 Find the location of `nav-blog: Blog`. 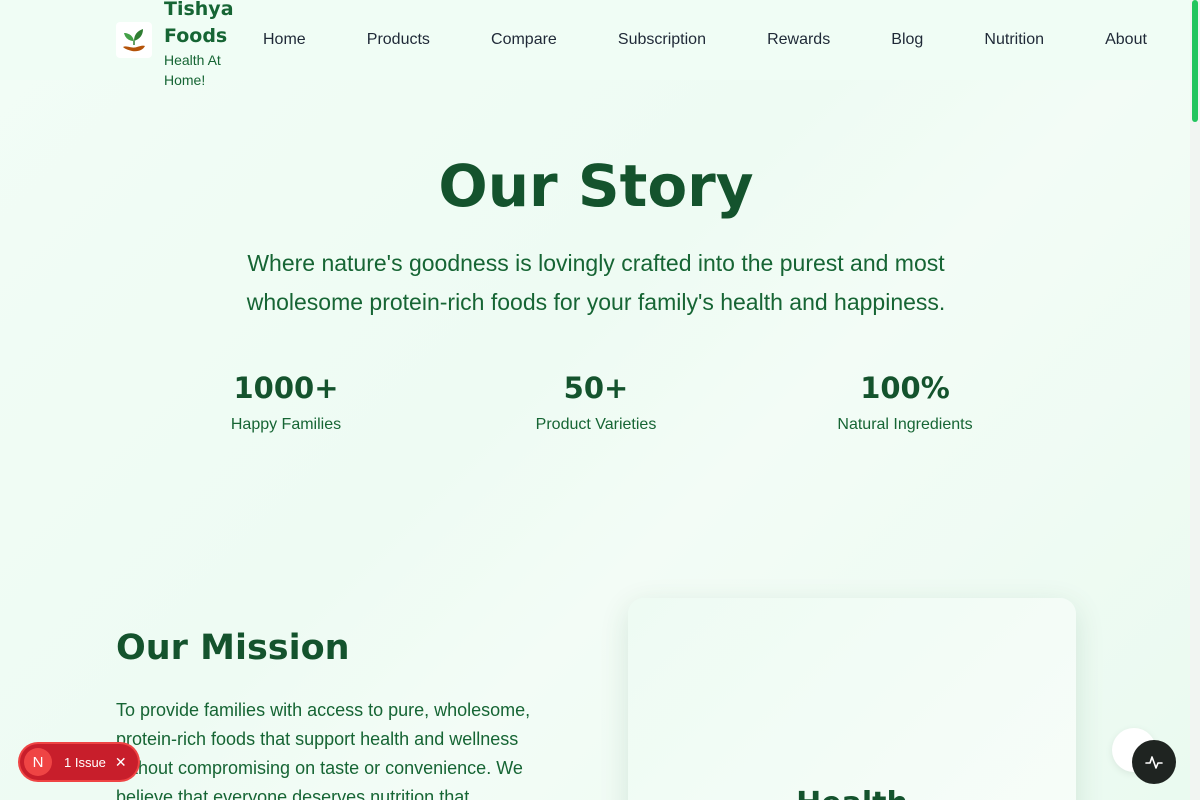

nav-blog: Blog is located at coordinates (907, 40).